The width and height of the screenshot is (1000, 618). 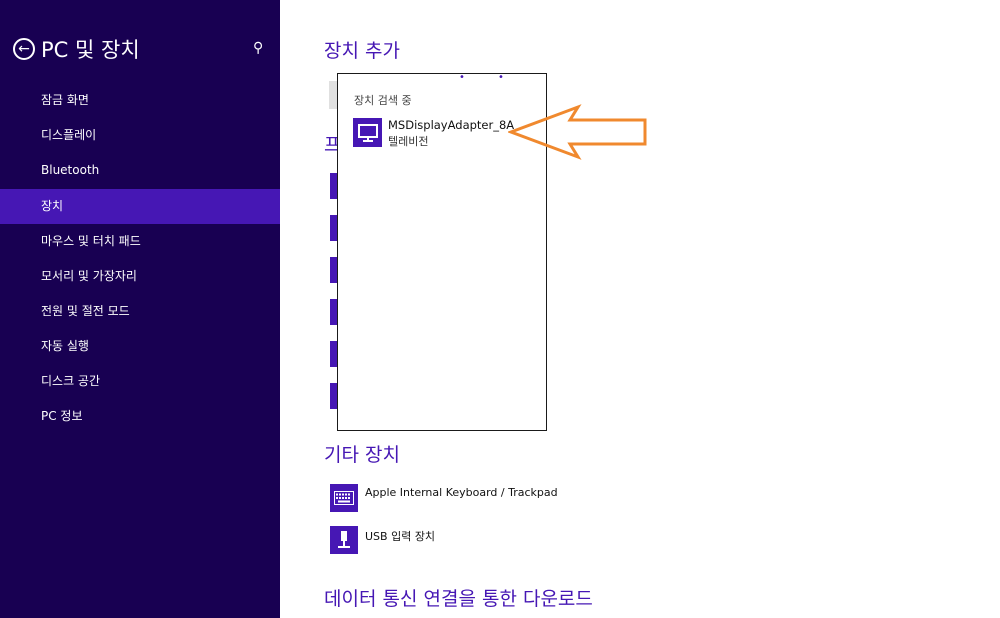 I want to click on device-label-usb-input: USB 입력 장치, so click(x=400, y=536).